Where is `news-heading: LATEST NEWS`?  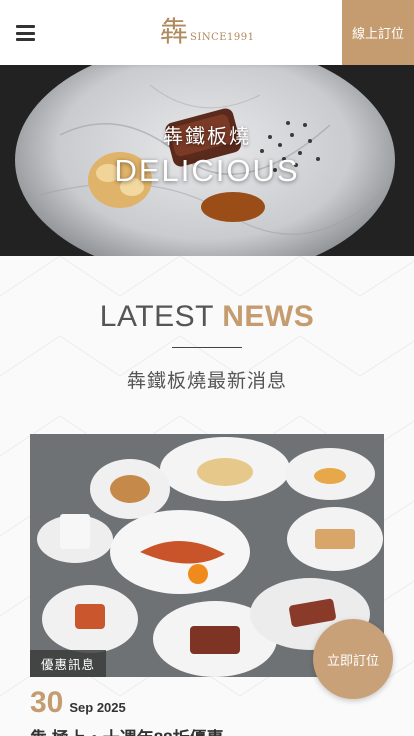
news-heading: LATEST NEWS is located at coordinates (207, 317).